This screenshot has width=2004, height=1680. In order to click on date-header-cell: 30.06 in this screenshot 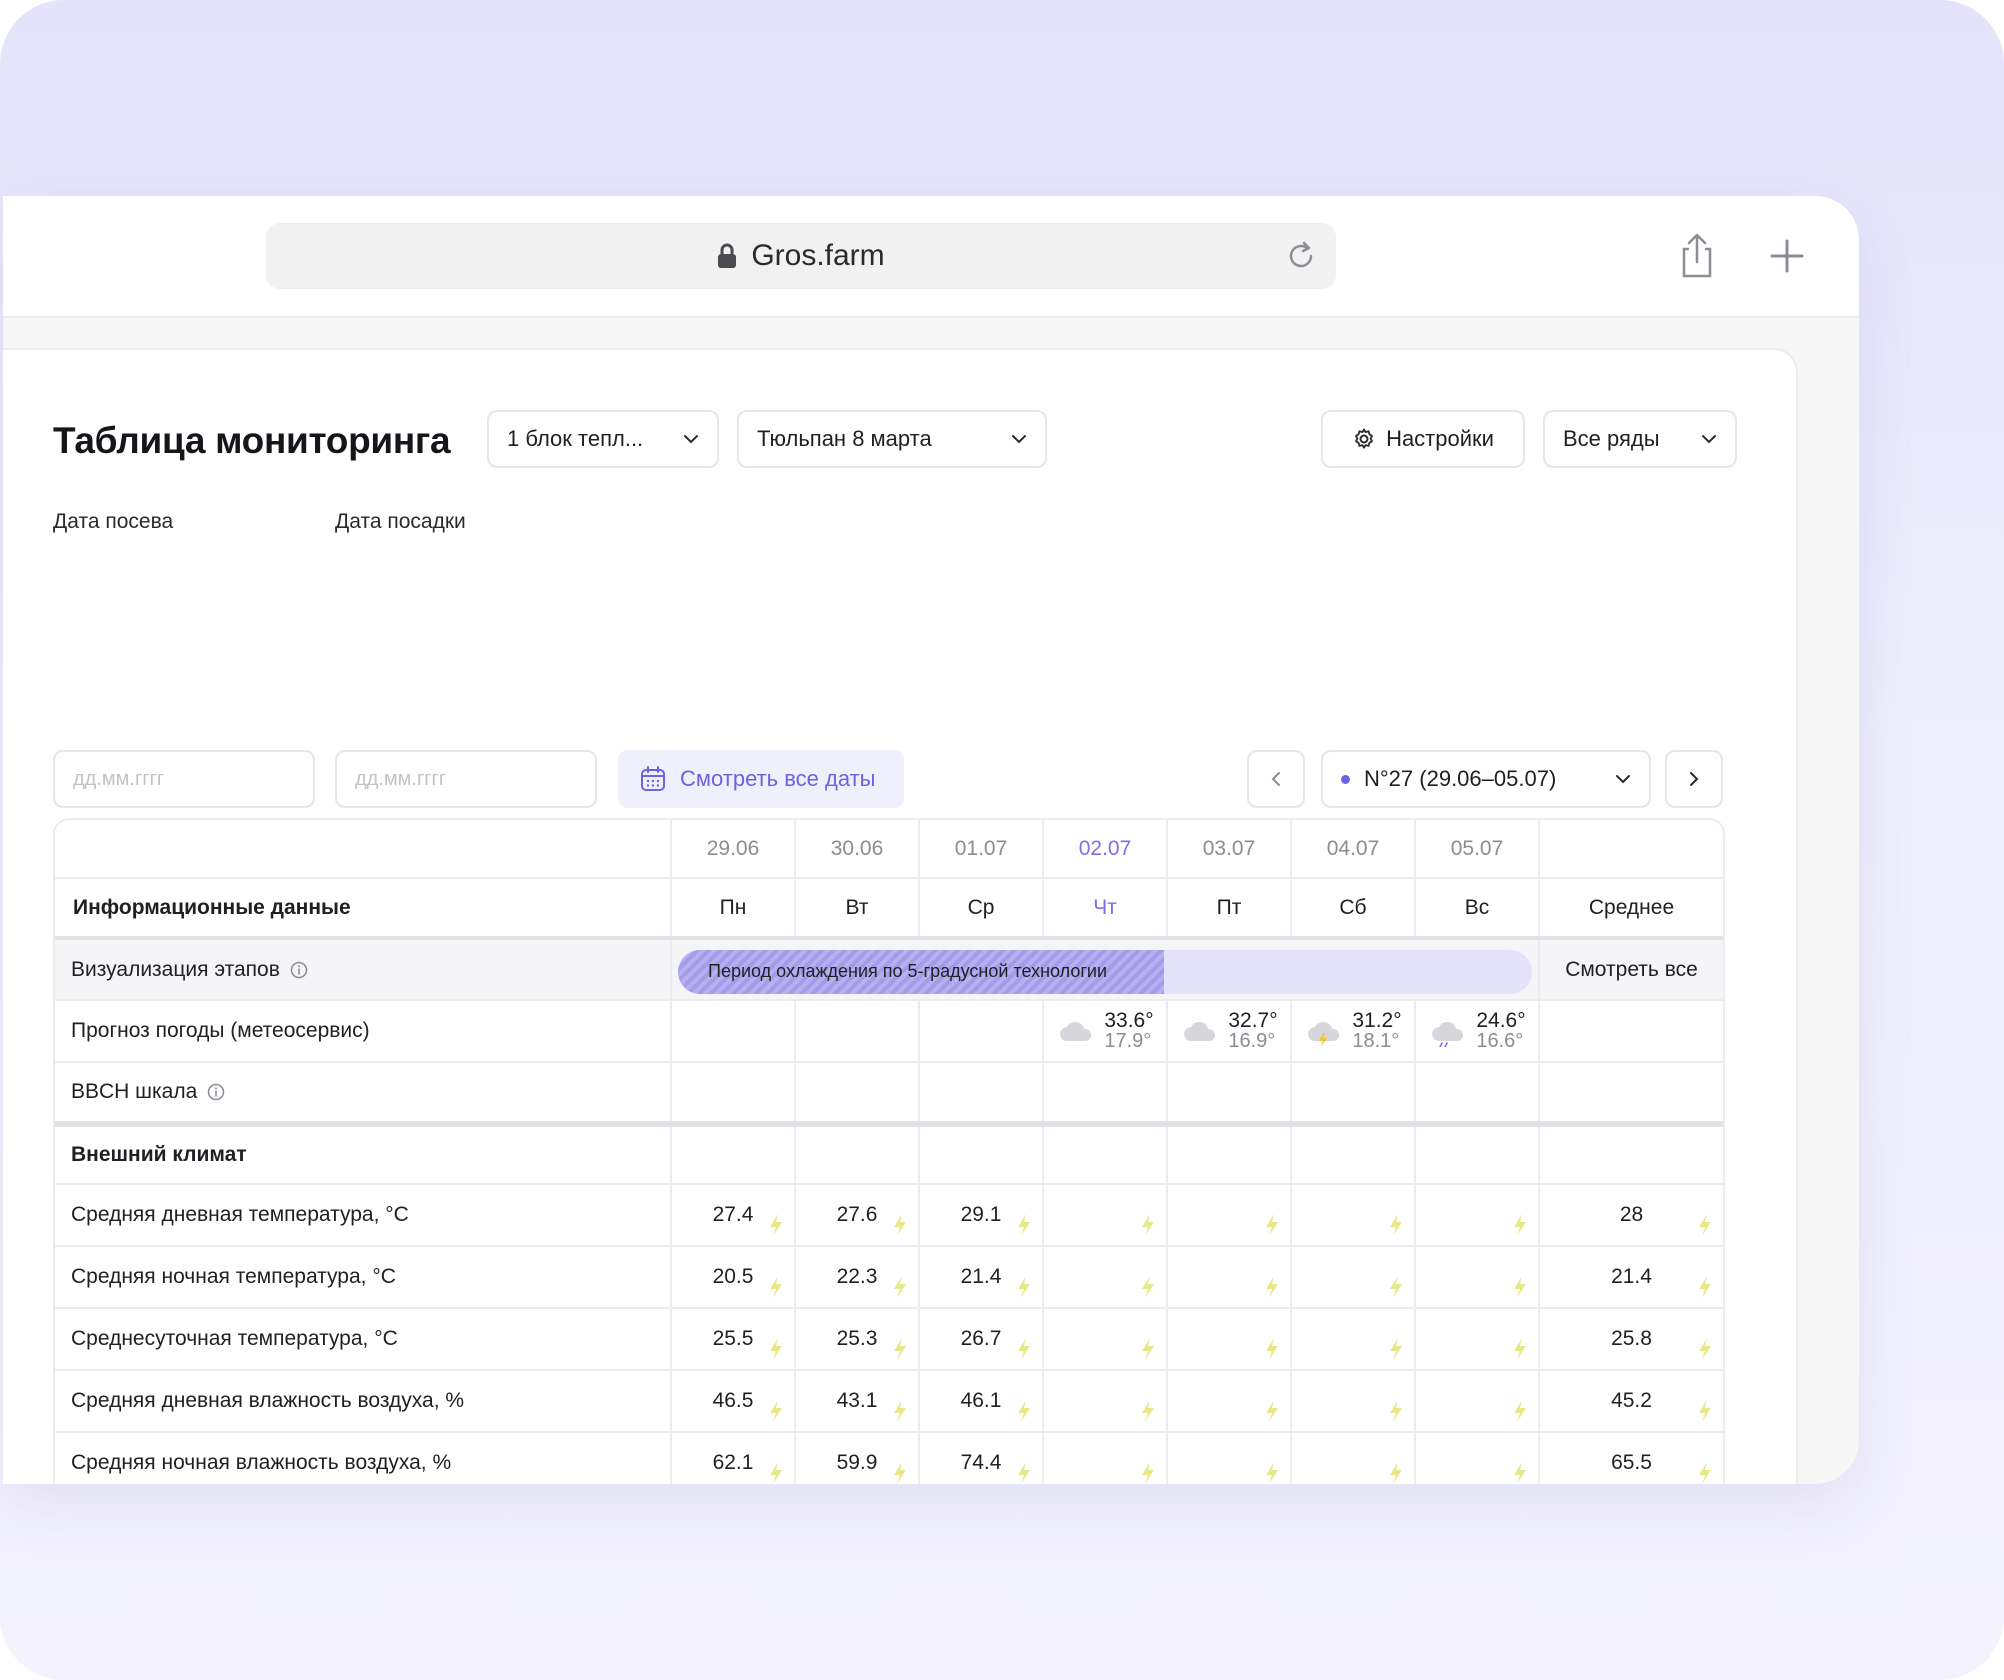, I will do `click(857, 849)`.